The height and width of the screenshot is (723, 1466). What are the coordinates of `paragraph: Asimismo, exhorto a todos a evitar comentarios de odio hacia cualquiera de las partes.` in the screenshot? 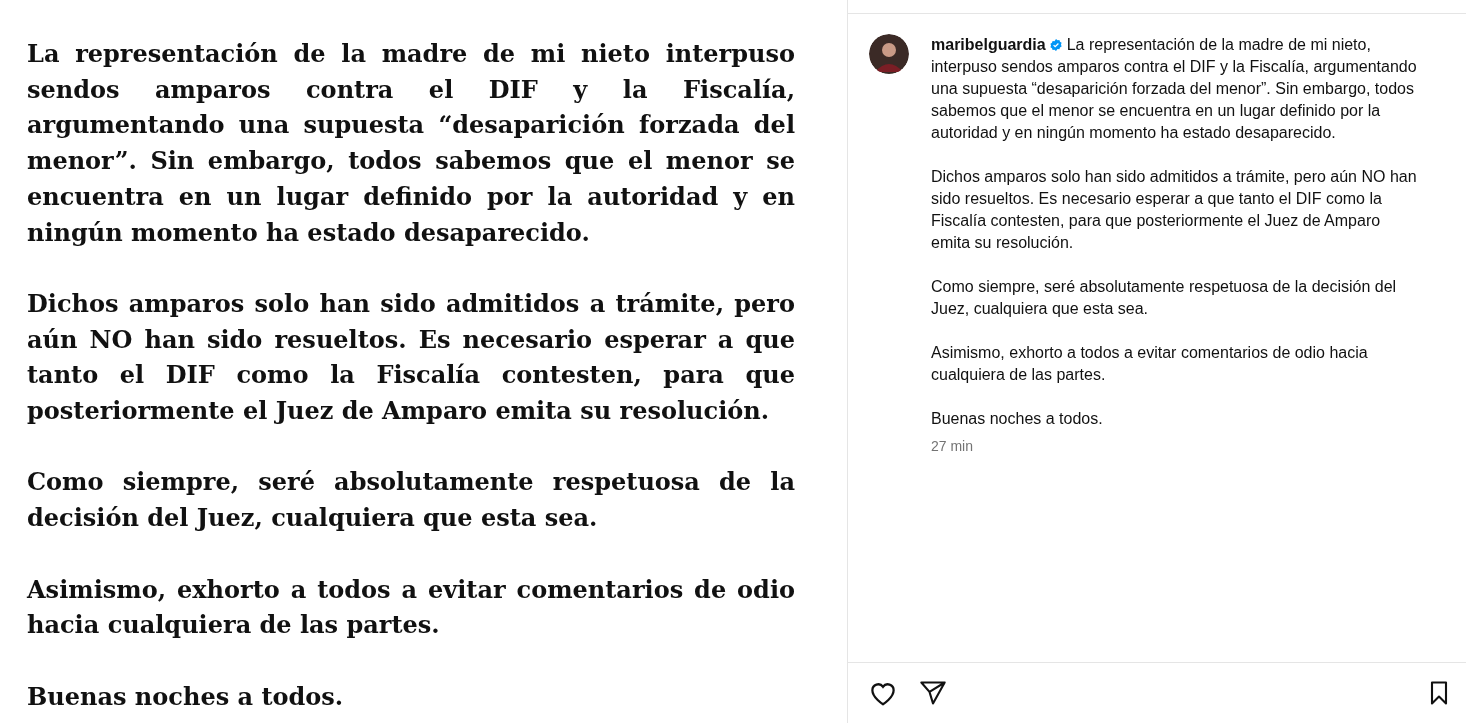 It's located at (411, 607).